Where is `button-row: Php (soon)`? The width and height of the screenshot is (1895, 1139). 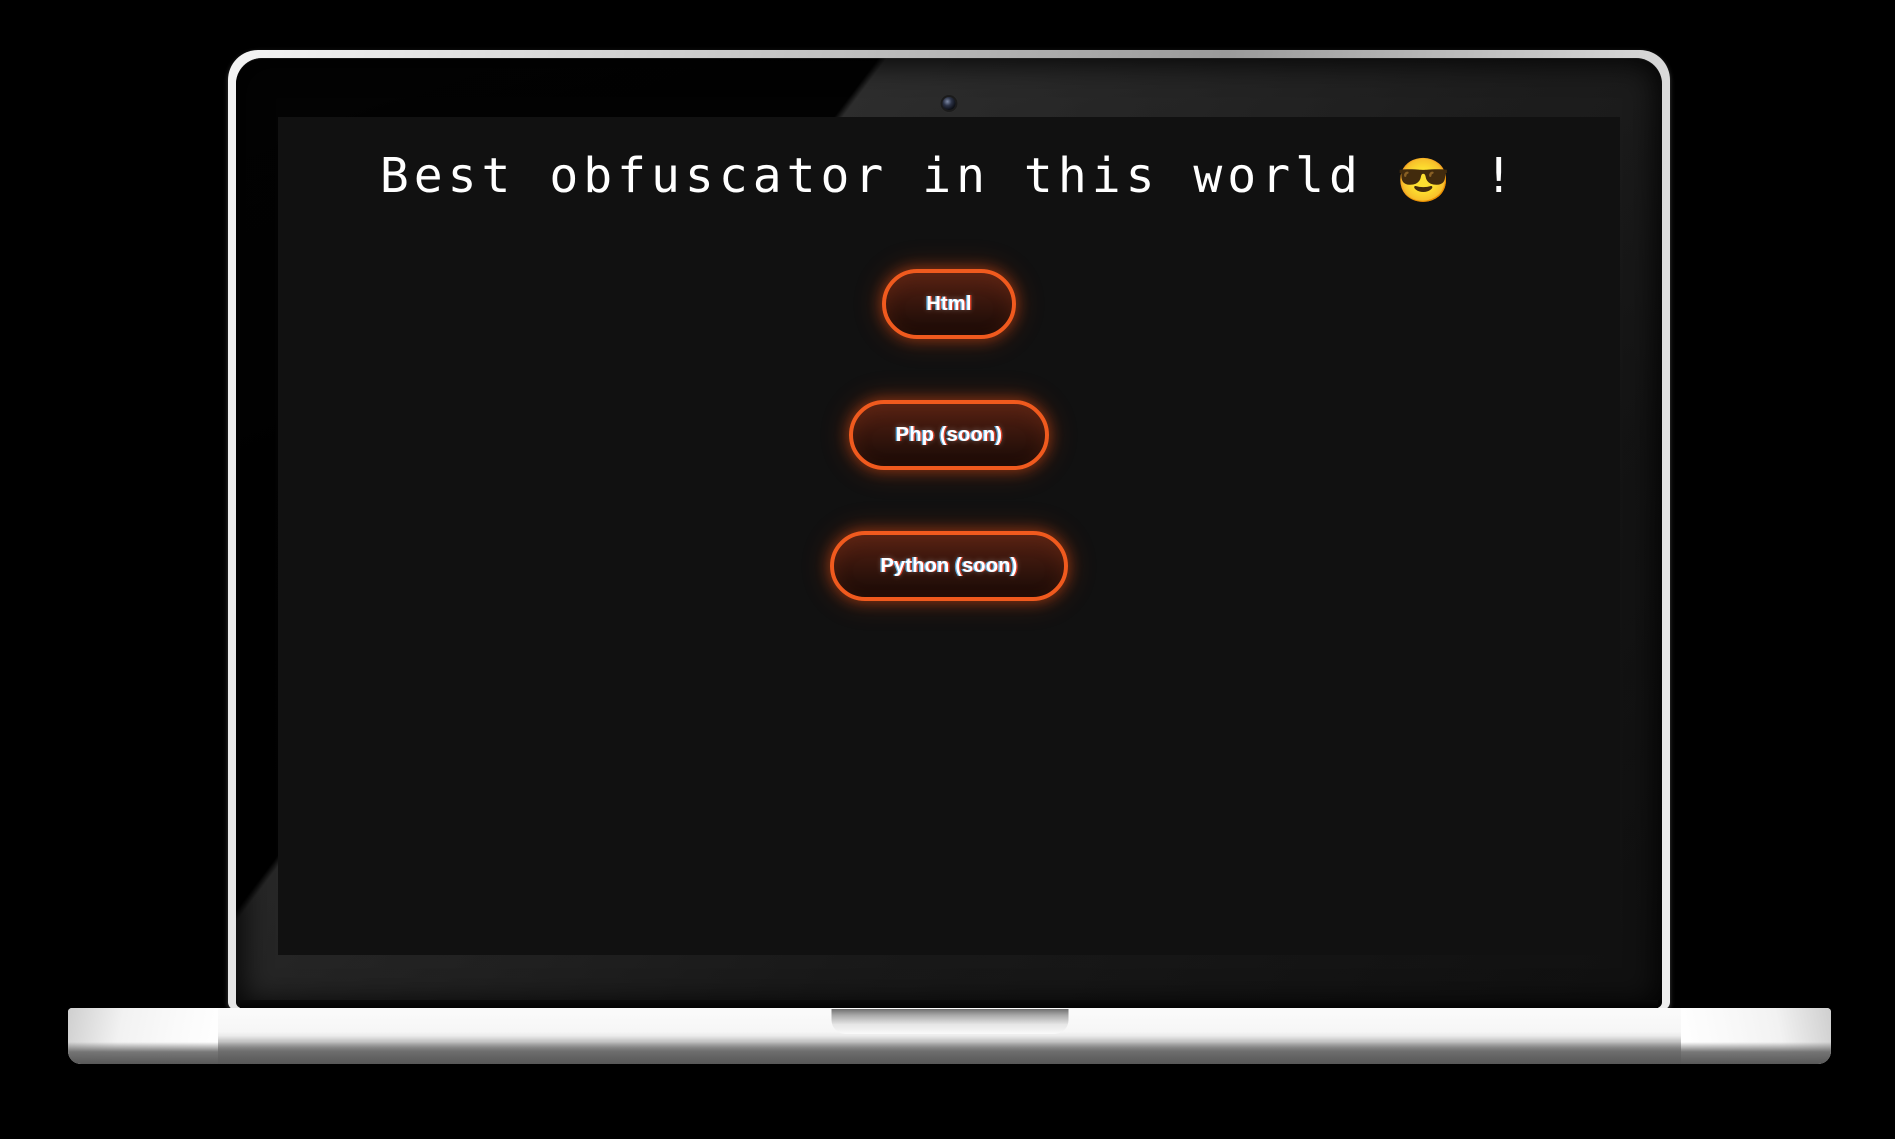
button-row: Php (soon) is located at coordinates (949, 435).